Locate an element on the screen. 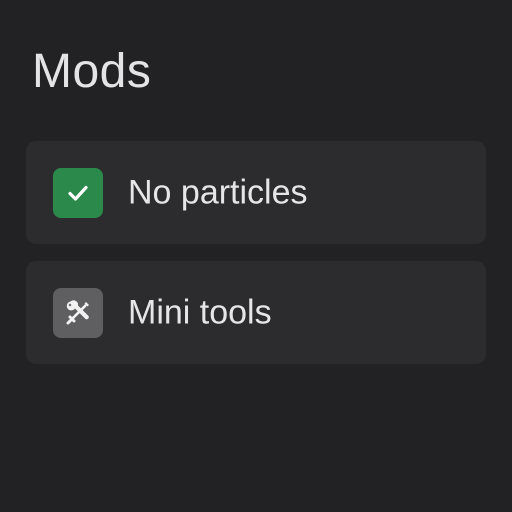 The width and height of the screenshot is (512, 512). mod-enabled-checkbox is located at coordinates (78, 193).